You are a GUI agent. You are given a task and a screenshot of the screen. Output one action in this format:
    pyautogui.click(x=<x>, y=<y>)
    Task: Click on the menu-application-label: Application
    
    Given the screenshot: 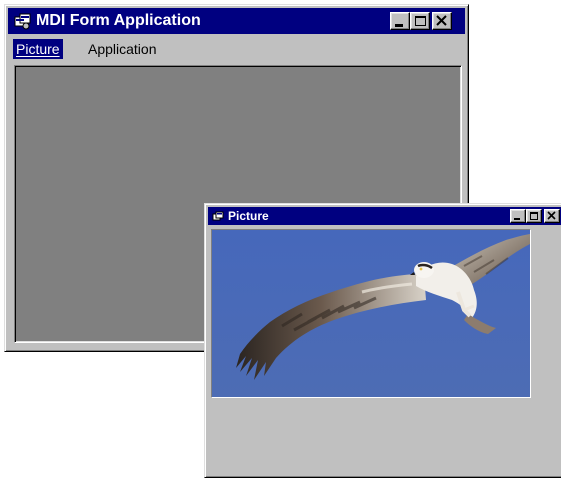 What is the action you would take?
    pyautogui.click(x=122, y=49)
    